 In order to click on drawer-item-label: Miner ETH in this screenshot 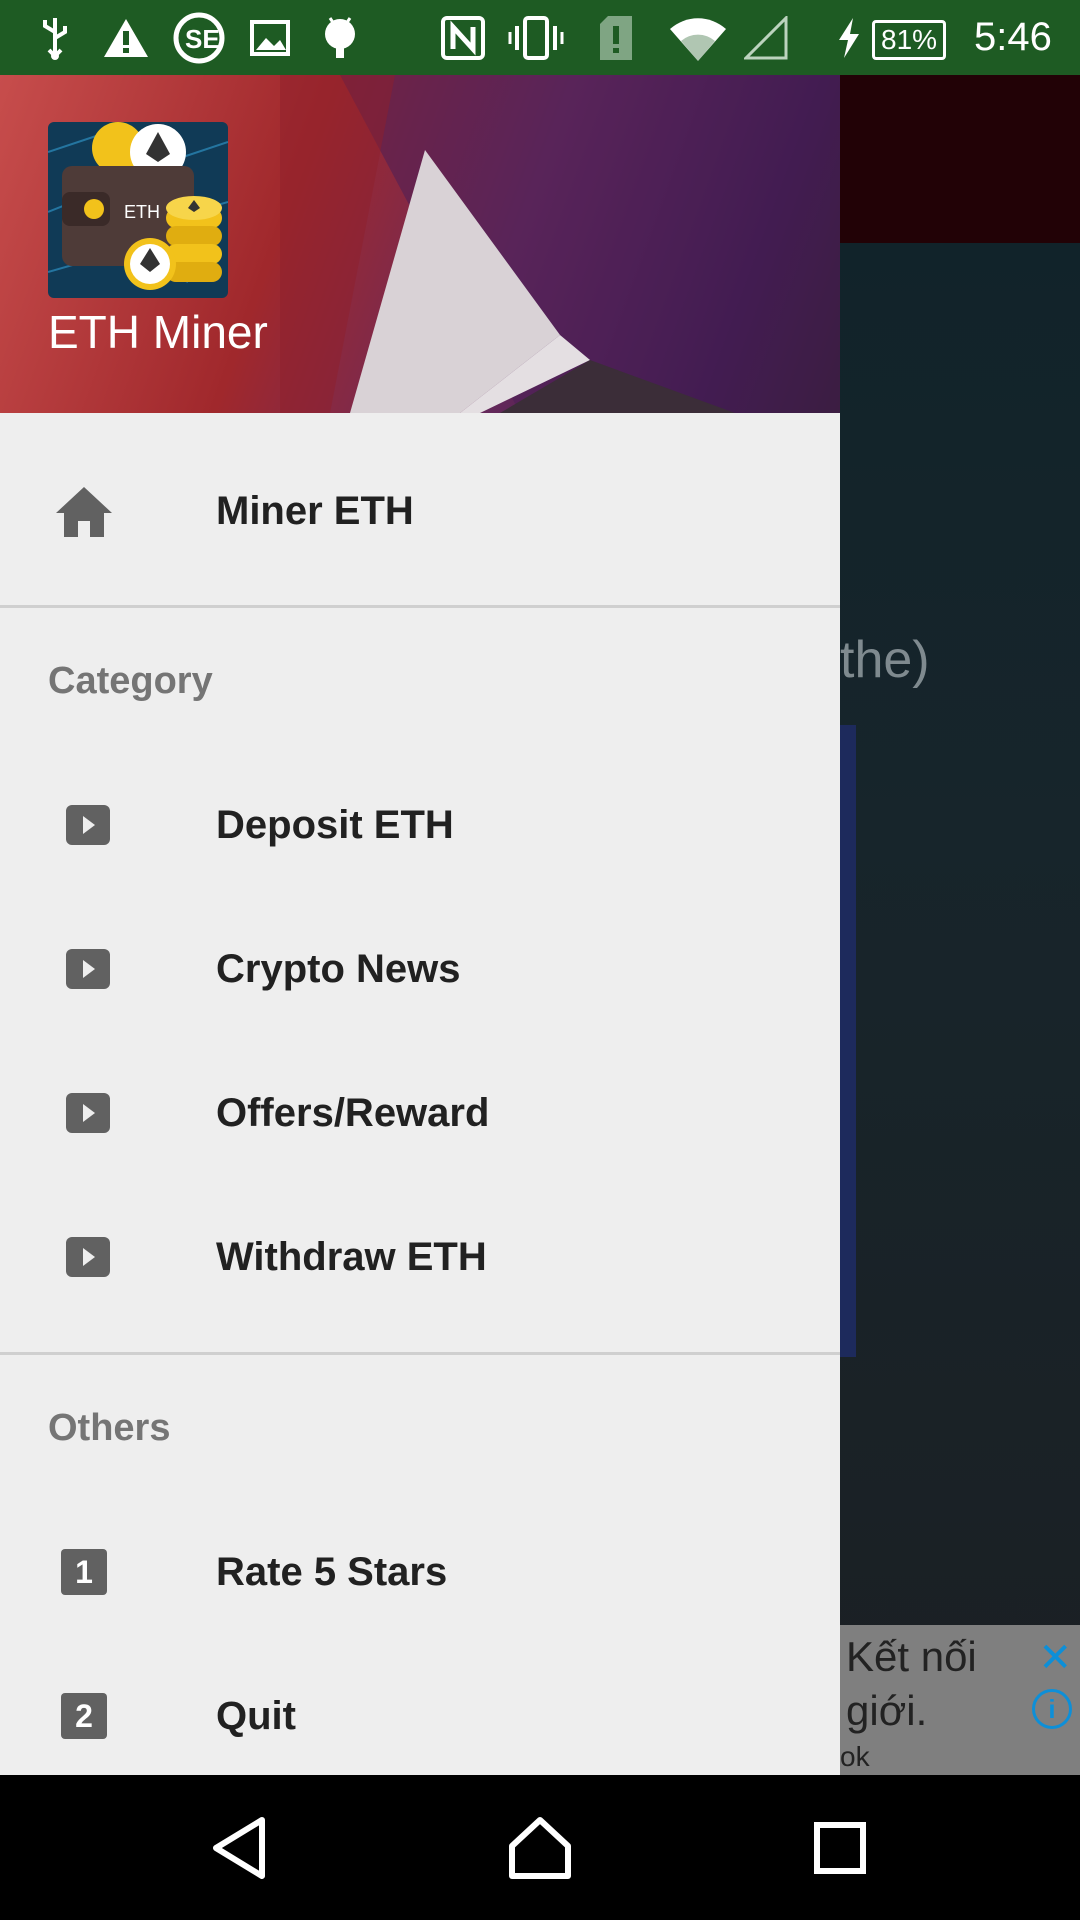, I will do `click(315, 510)`.